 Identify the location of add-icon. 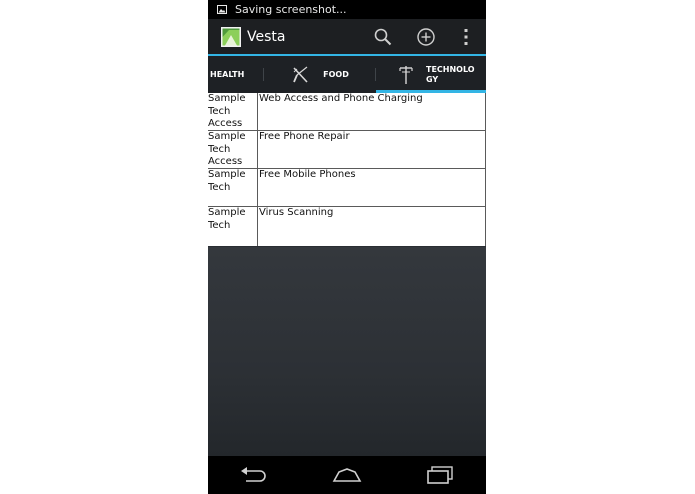
(426, 37).